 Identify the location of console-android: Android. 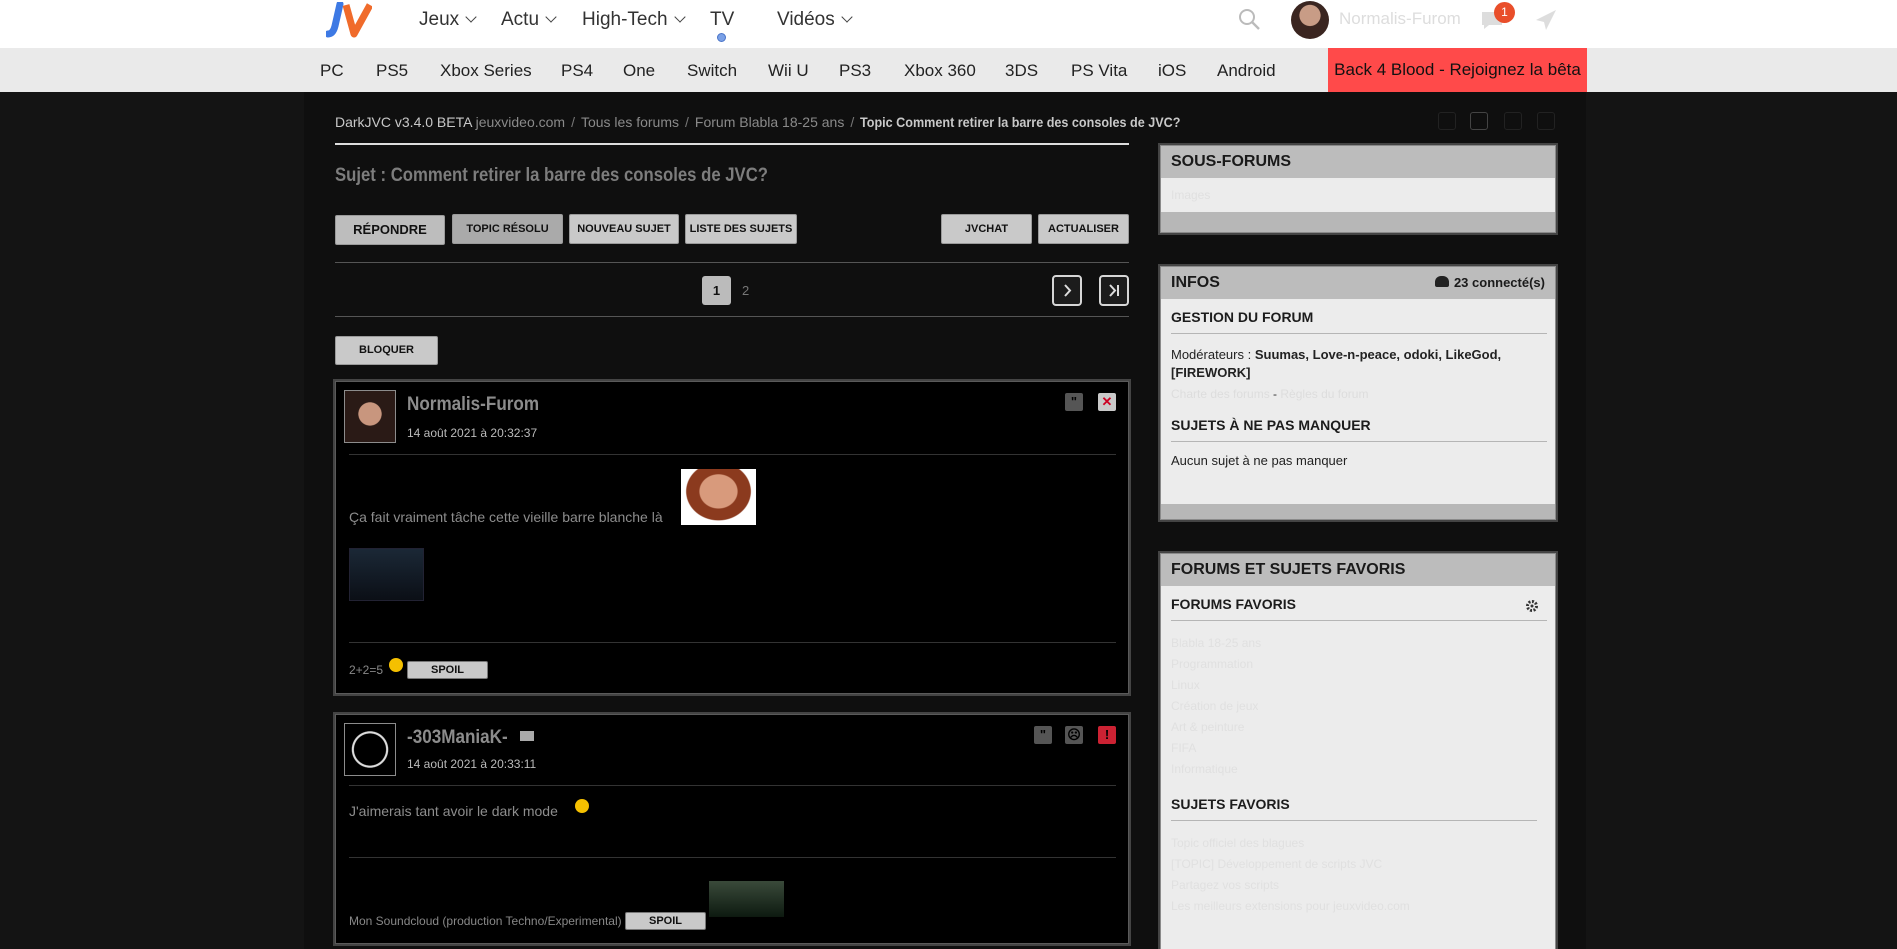
(1246, 71).